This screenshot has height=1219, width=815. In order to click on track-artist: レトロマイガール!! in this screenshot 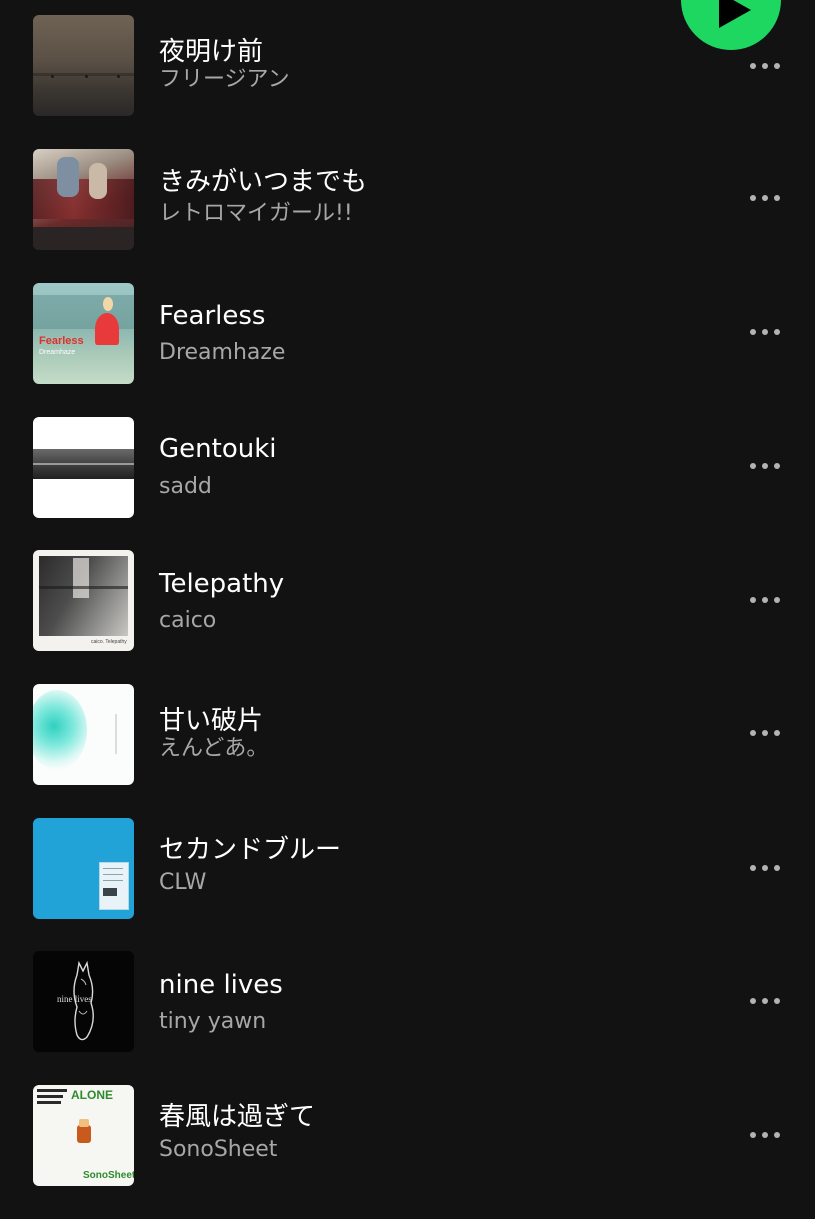, I will do `click(256, 213)`.